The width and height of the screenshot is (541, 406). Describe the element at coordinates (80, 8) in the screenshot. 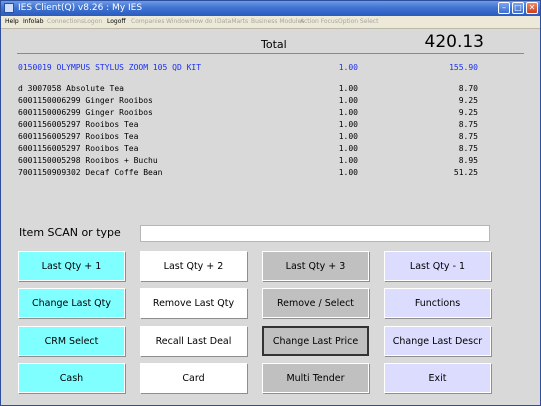

I see `window-title: IES Client(Q) v8.26 : My IES` at that location.